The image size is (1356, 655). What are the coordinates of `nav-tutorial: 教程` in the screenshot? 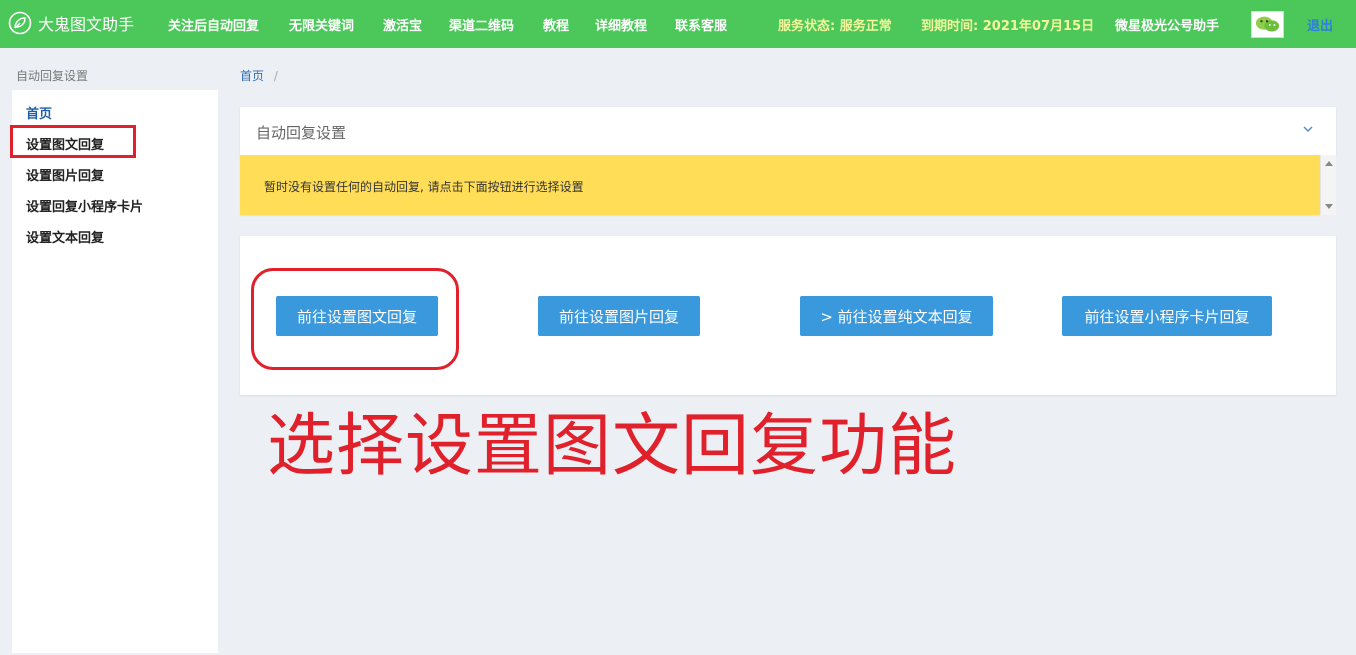 It's located at (556, 24).